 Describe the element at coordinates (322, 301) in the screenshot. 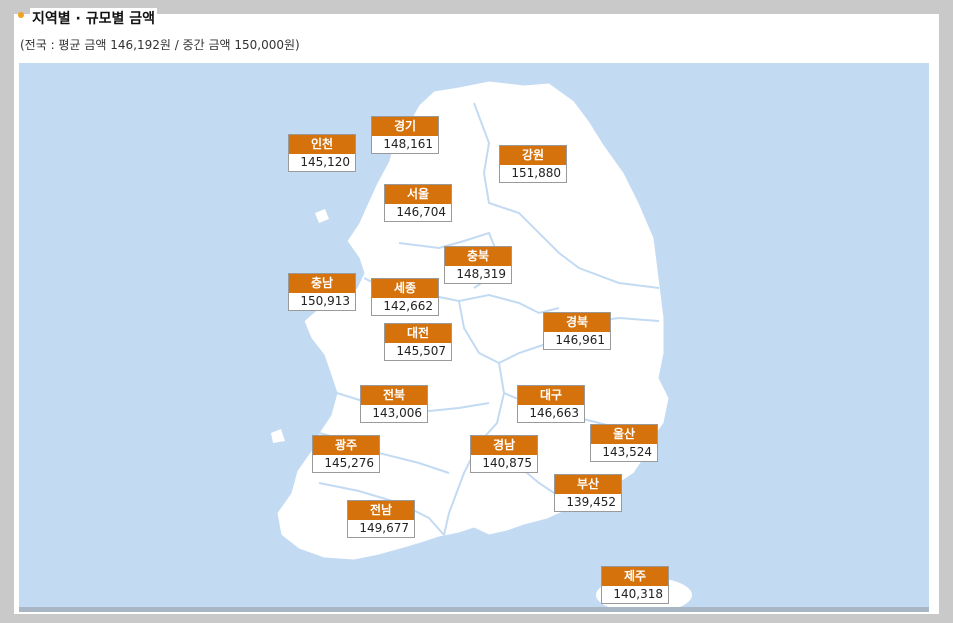

I see `region-value: 150,913` at that location.